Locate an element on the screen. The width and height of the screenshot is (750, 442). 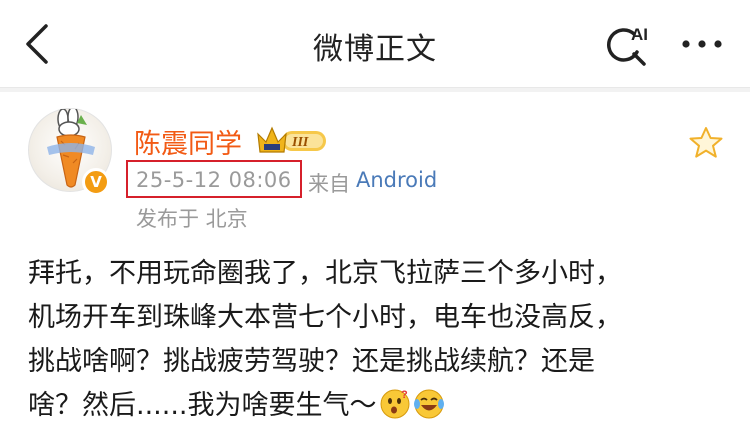
post-timestamp: 25-5-12 08:06 is located at coordinates (214, 180).